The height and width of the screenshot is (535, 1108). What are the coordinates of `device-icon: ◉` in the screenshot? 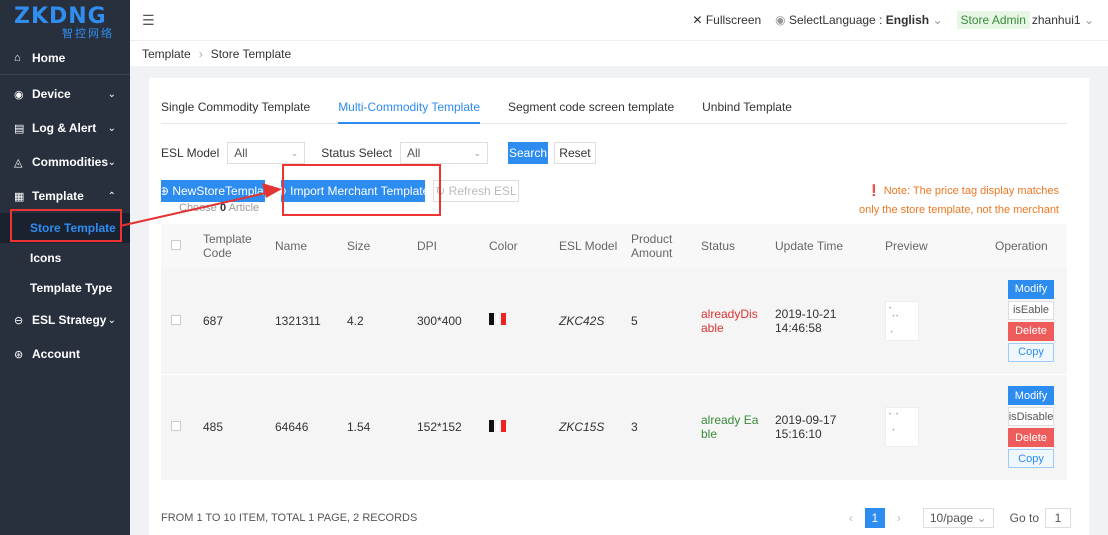 It's located at (19, 94).